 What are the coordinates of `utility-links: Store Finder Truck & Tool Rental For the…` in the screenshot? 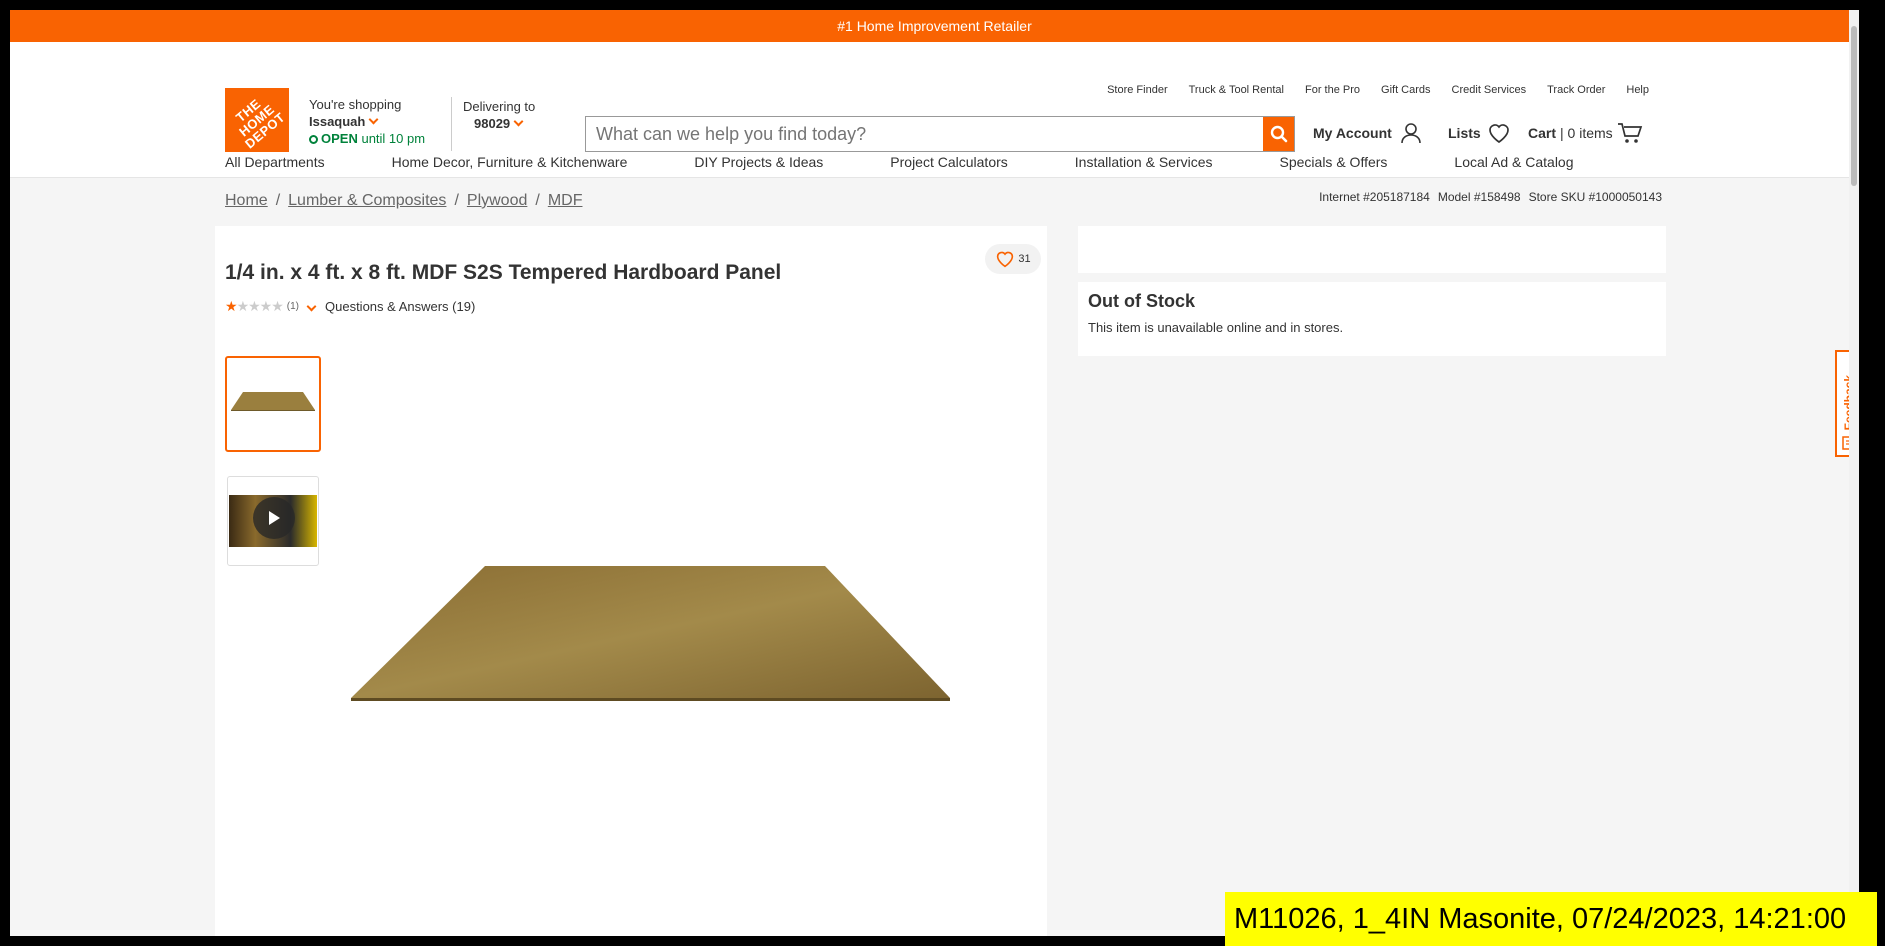 It's located at (1378, 90).